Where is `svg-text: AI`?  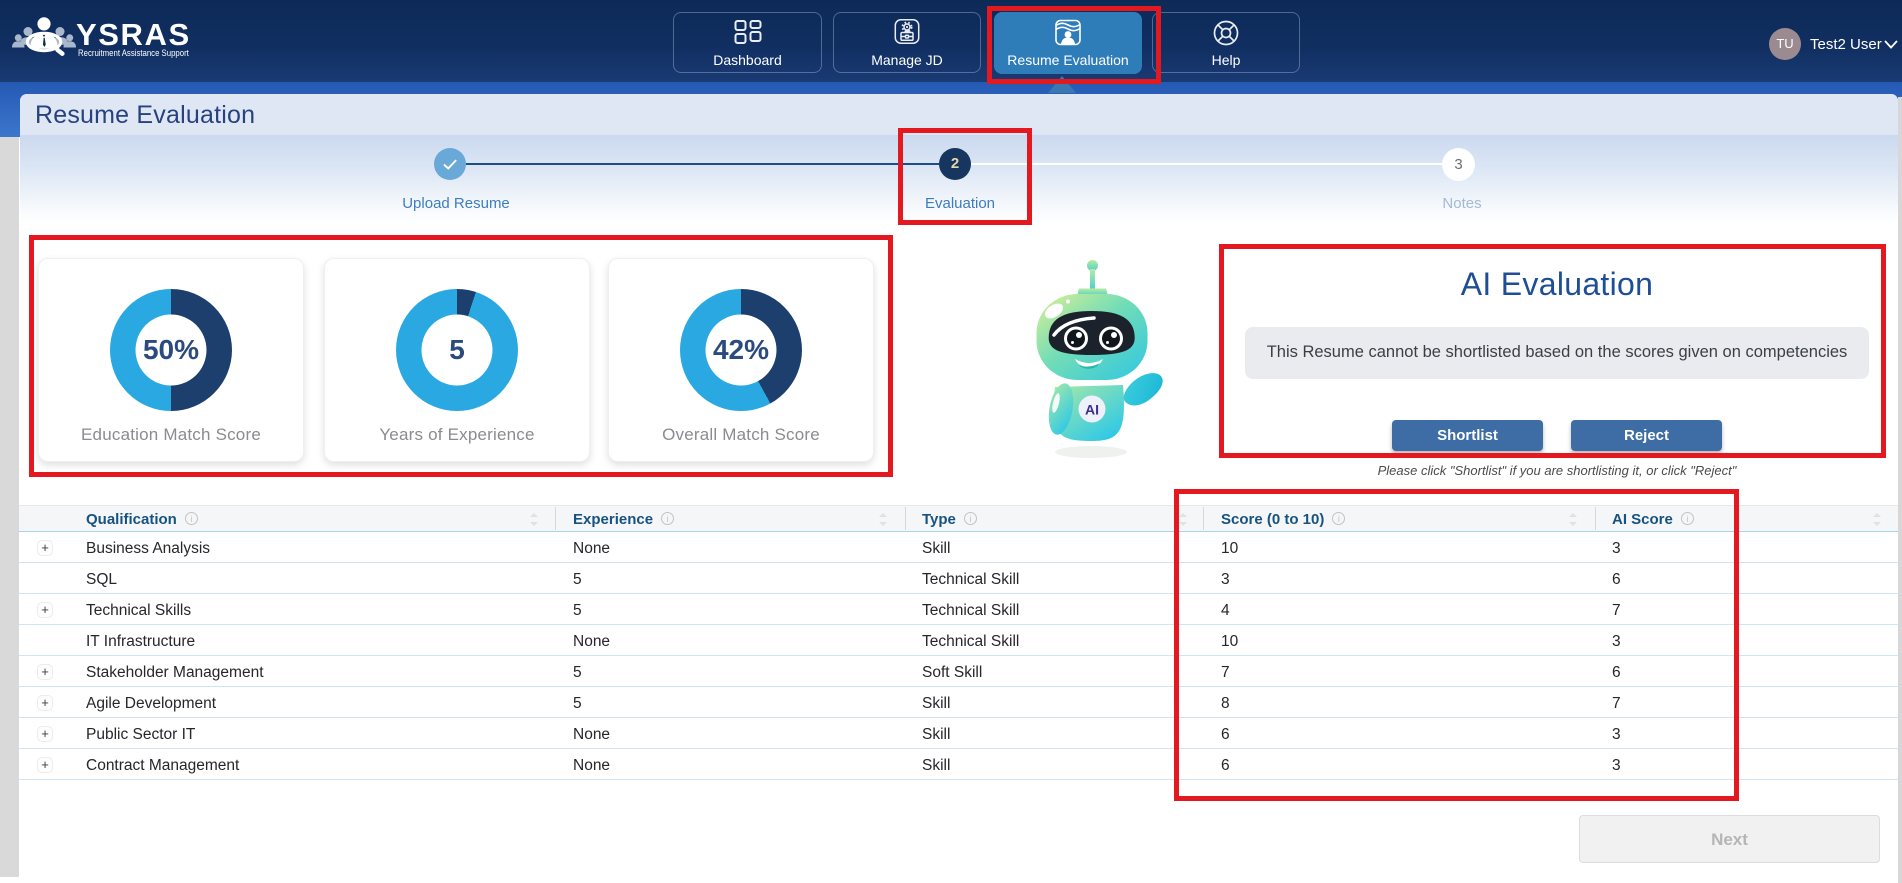 svg-text: AI is located at coordinates (1092, 410).